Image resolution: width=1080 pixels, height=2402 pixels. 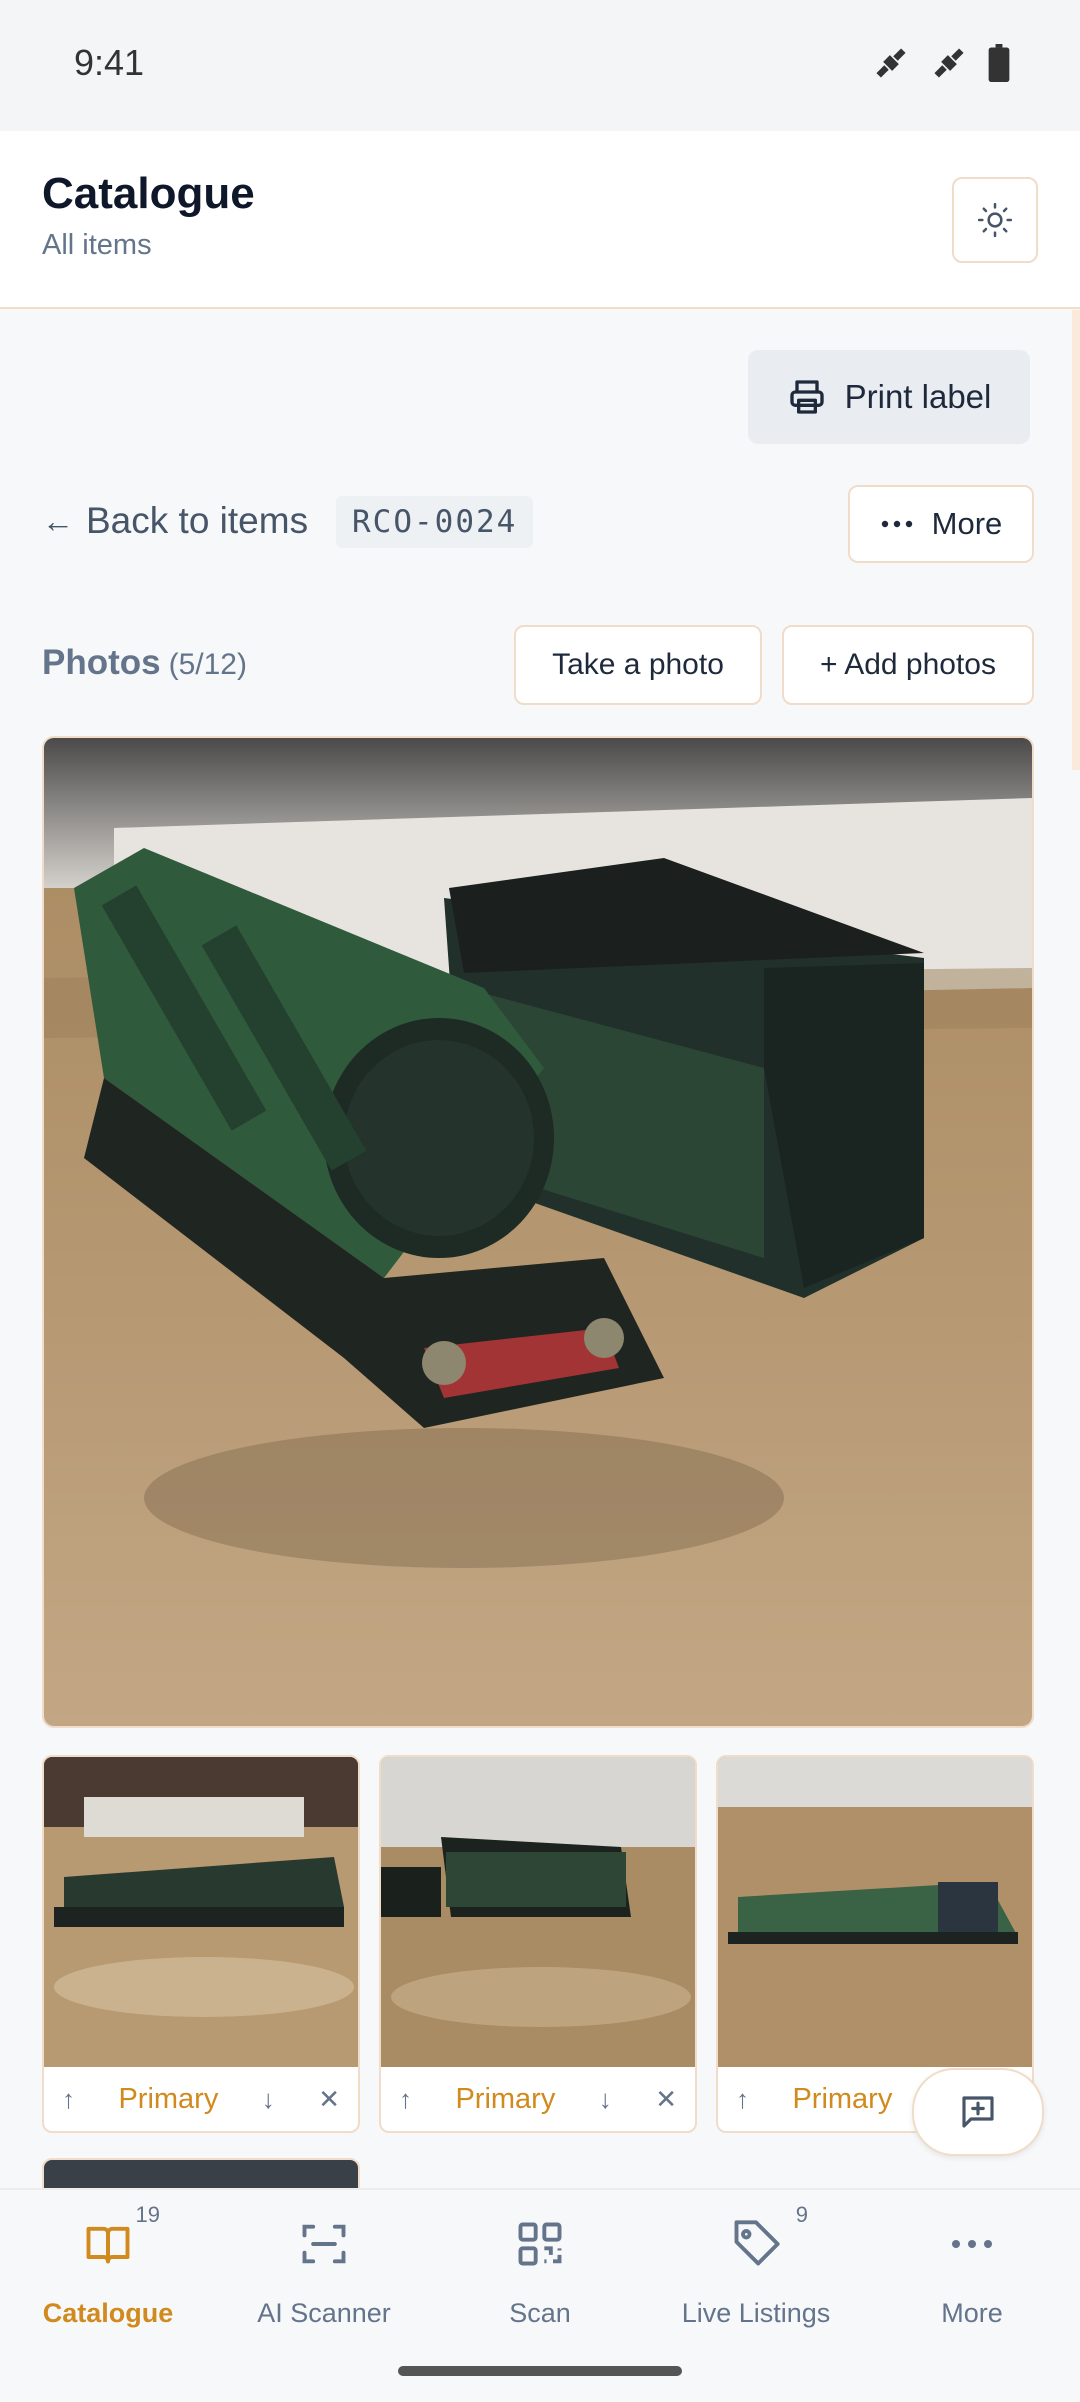 What do you see at coordinates (108, 2265) in the screenshot?
I see `nav-catalogue: 19 Catalogue` at bounding box center [108, 2265].